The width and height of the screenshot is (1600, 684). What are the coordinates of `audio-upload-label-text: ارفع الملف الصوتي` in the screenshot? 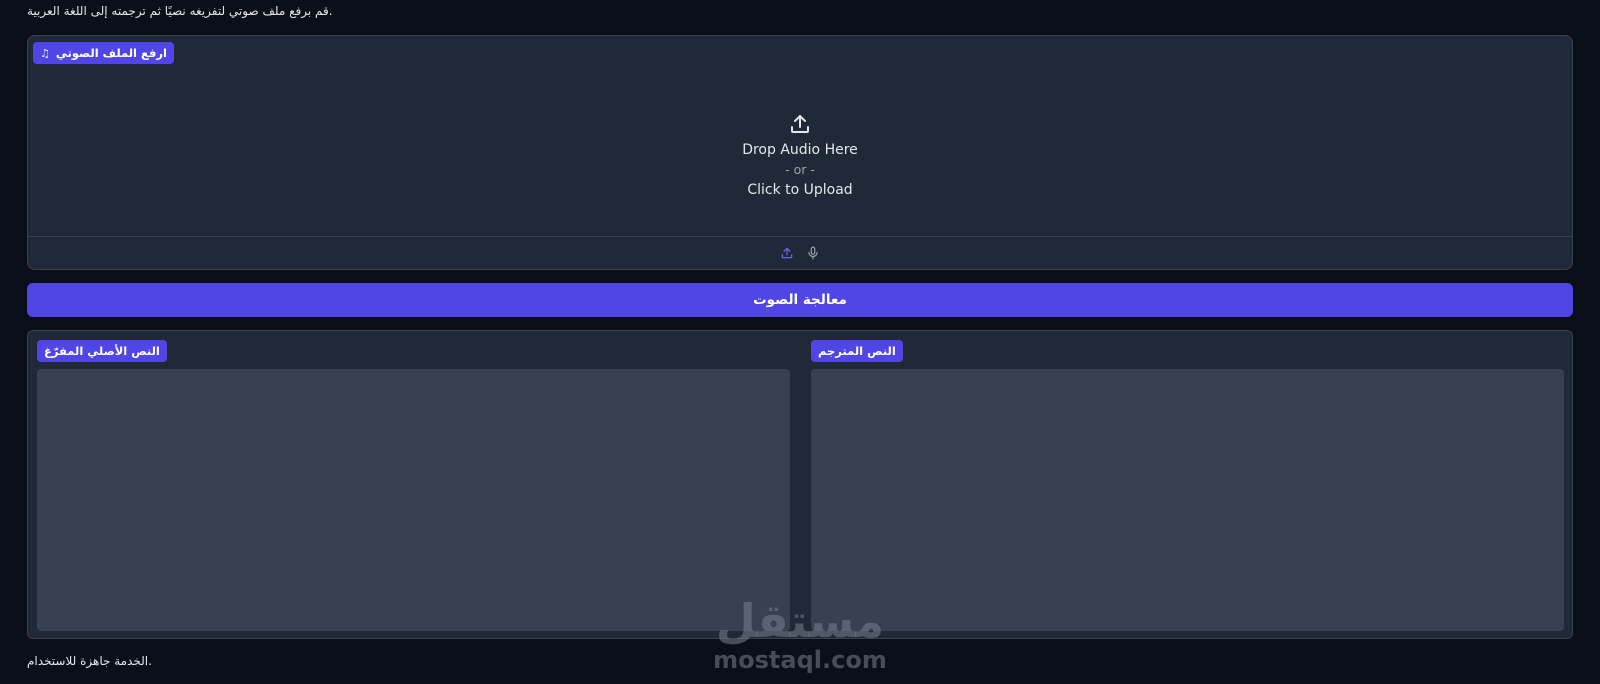 It's located at (111, 53).